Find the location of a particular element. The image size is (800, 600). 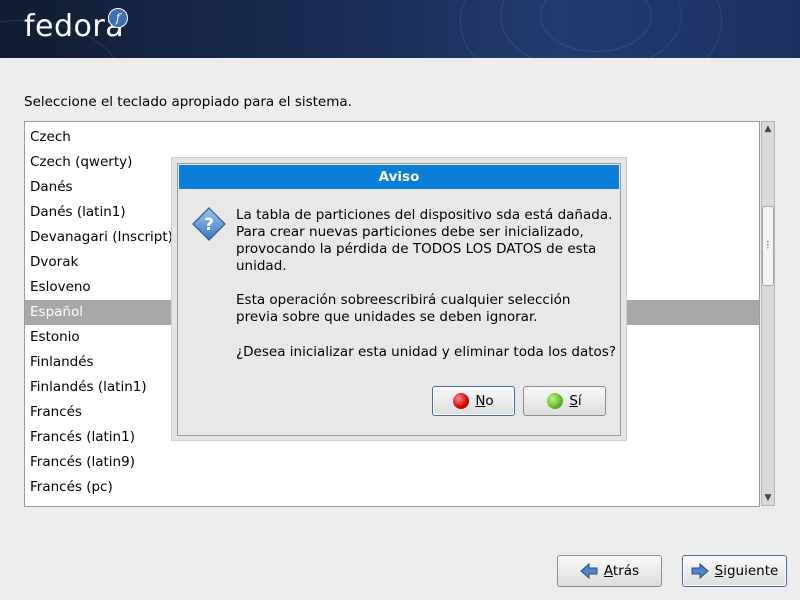

yes-button: Sí is located at coordinates (564, 401).